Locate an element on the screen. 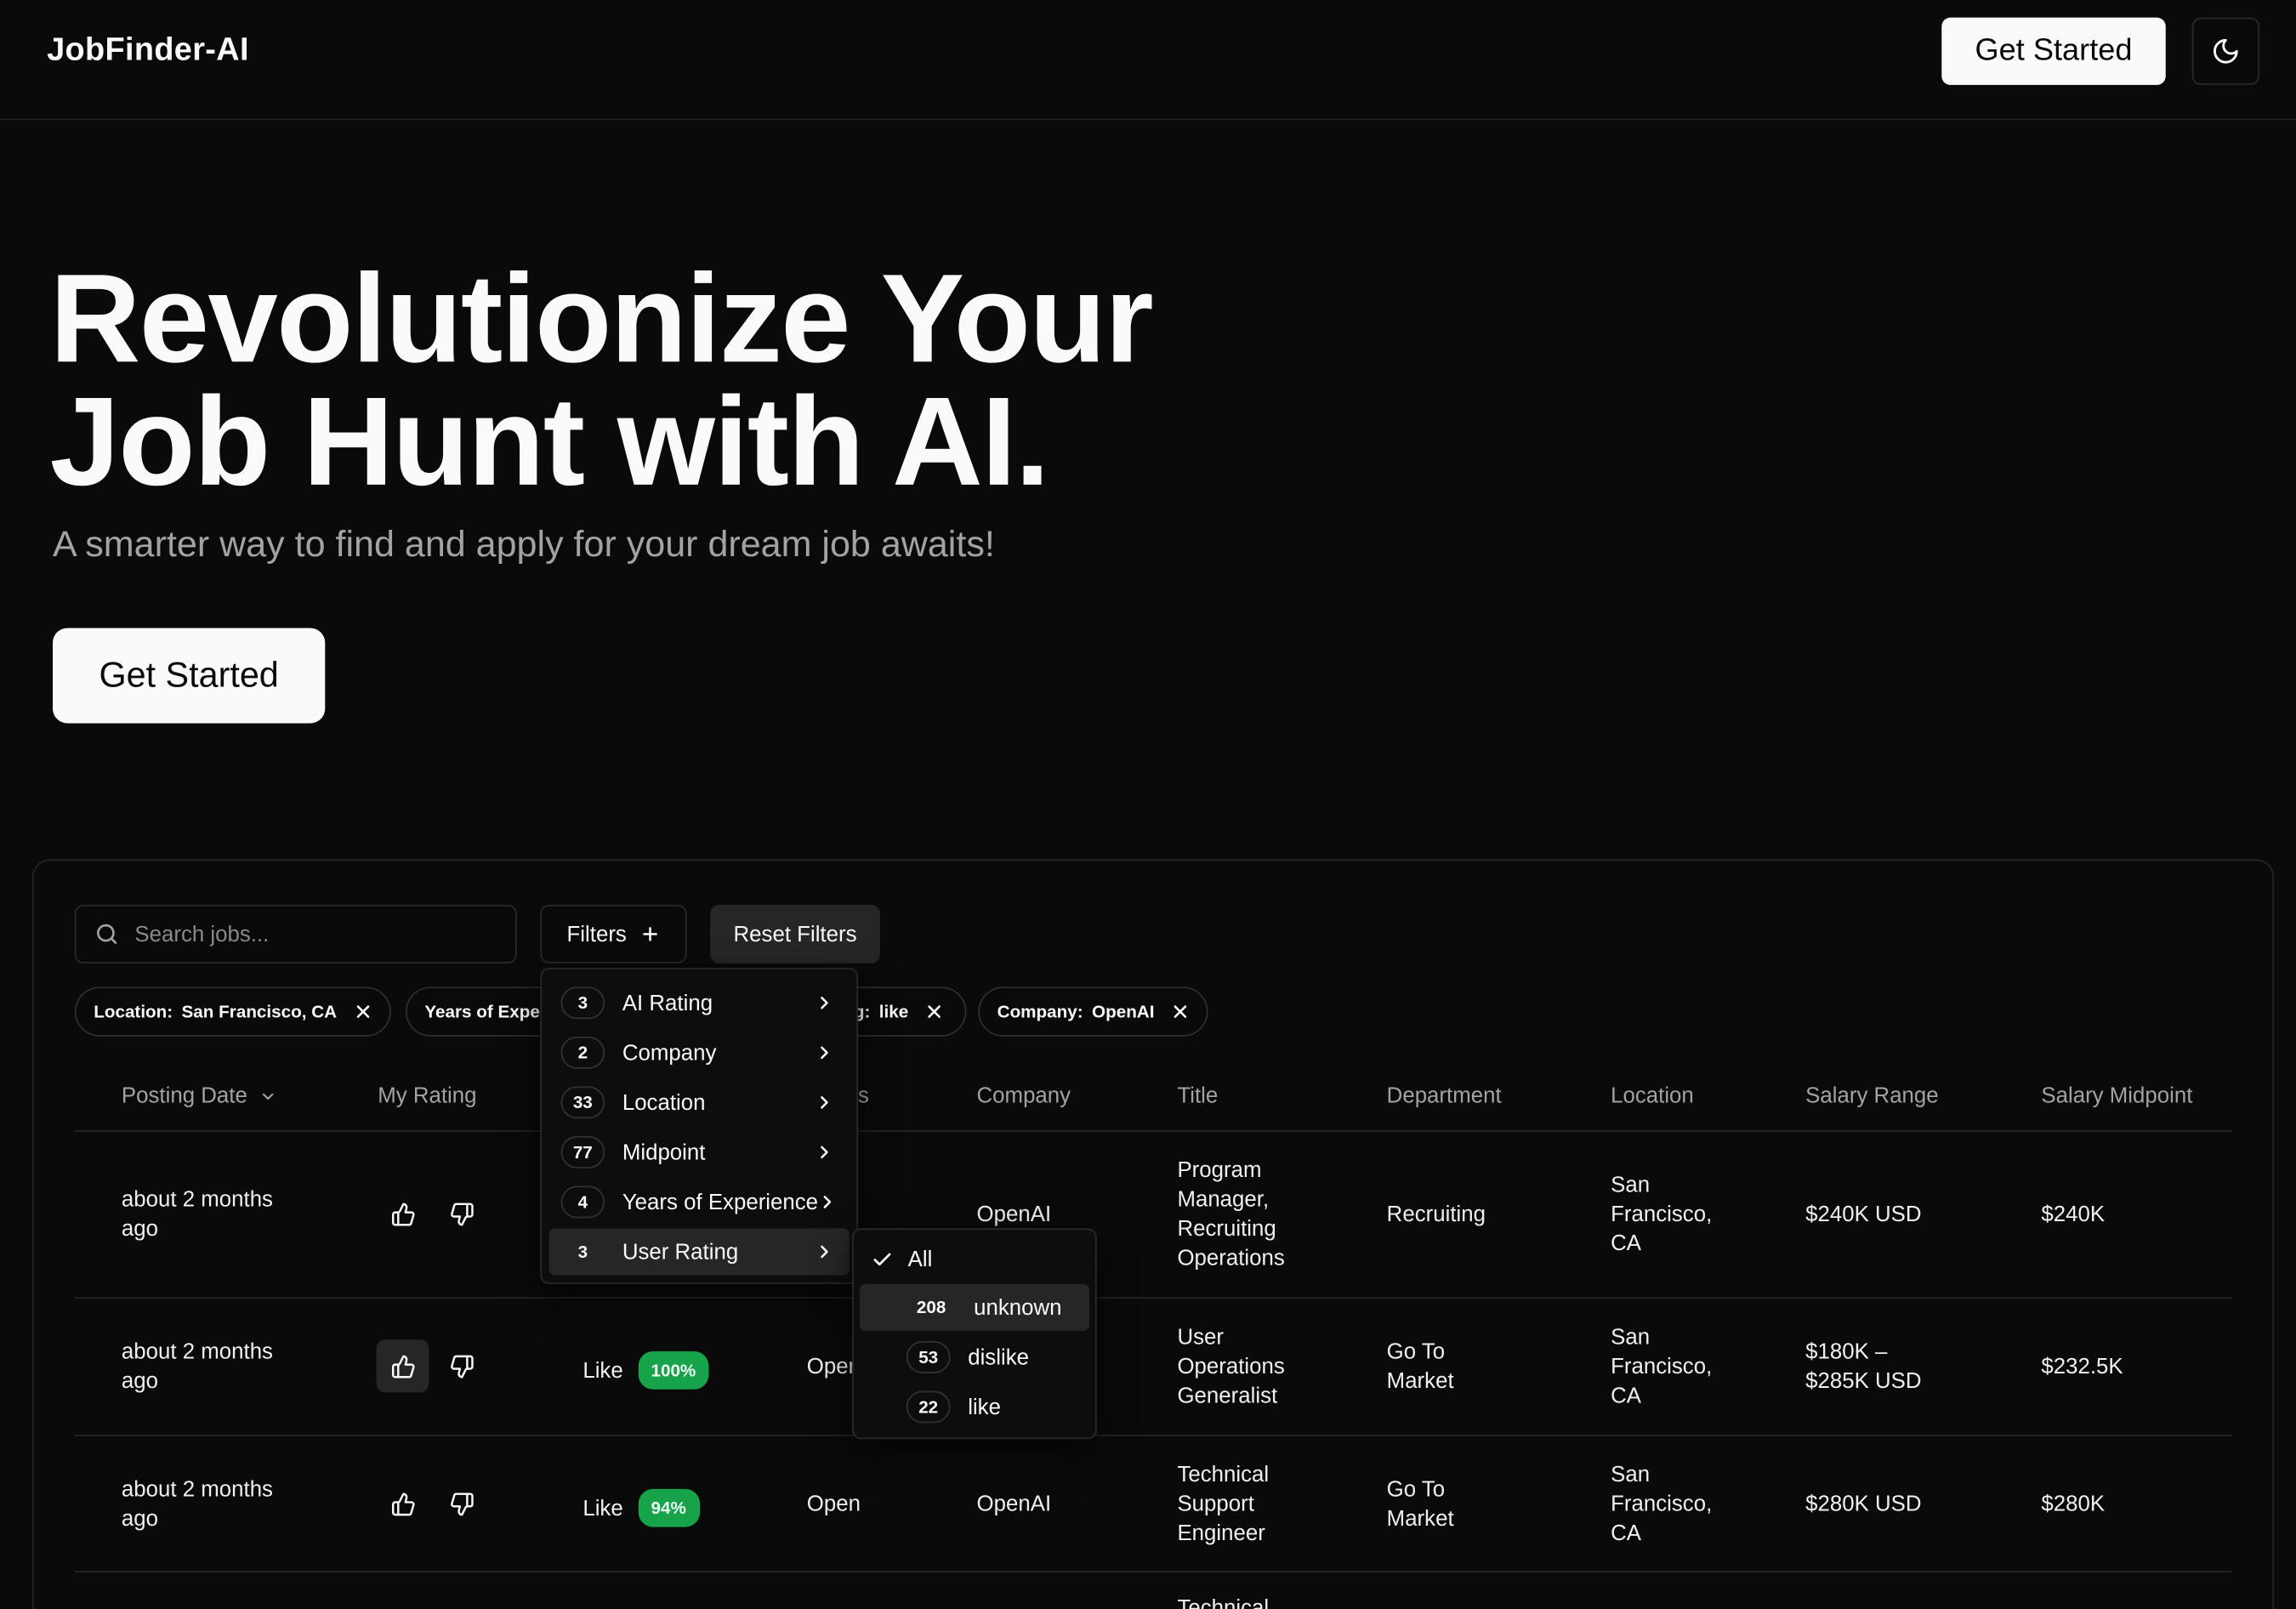  hero-title: Revolutionize Your Job Hunt with AI. is located at coordinates (601, 380).